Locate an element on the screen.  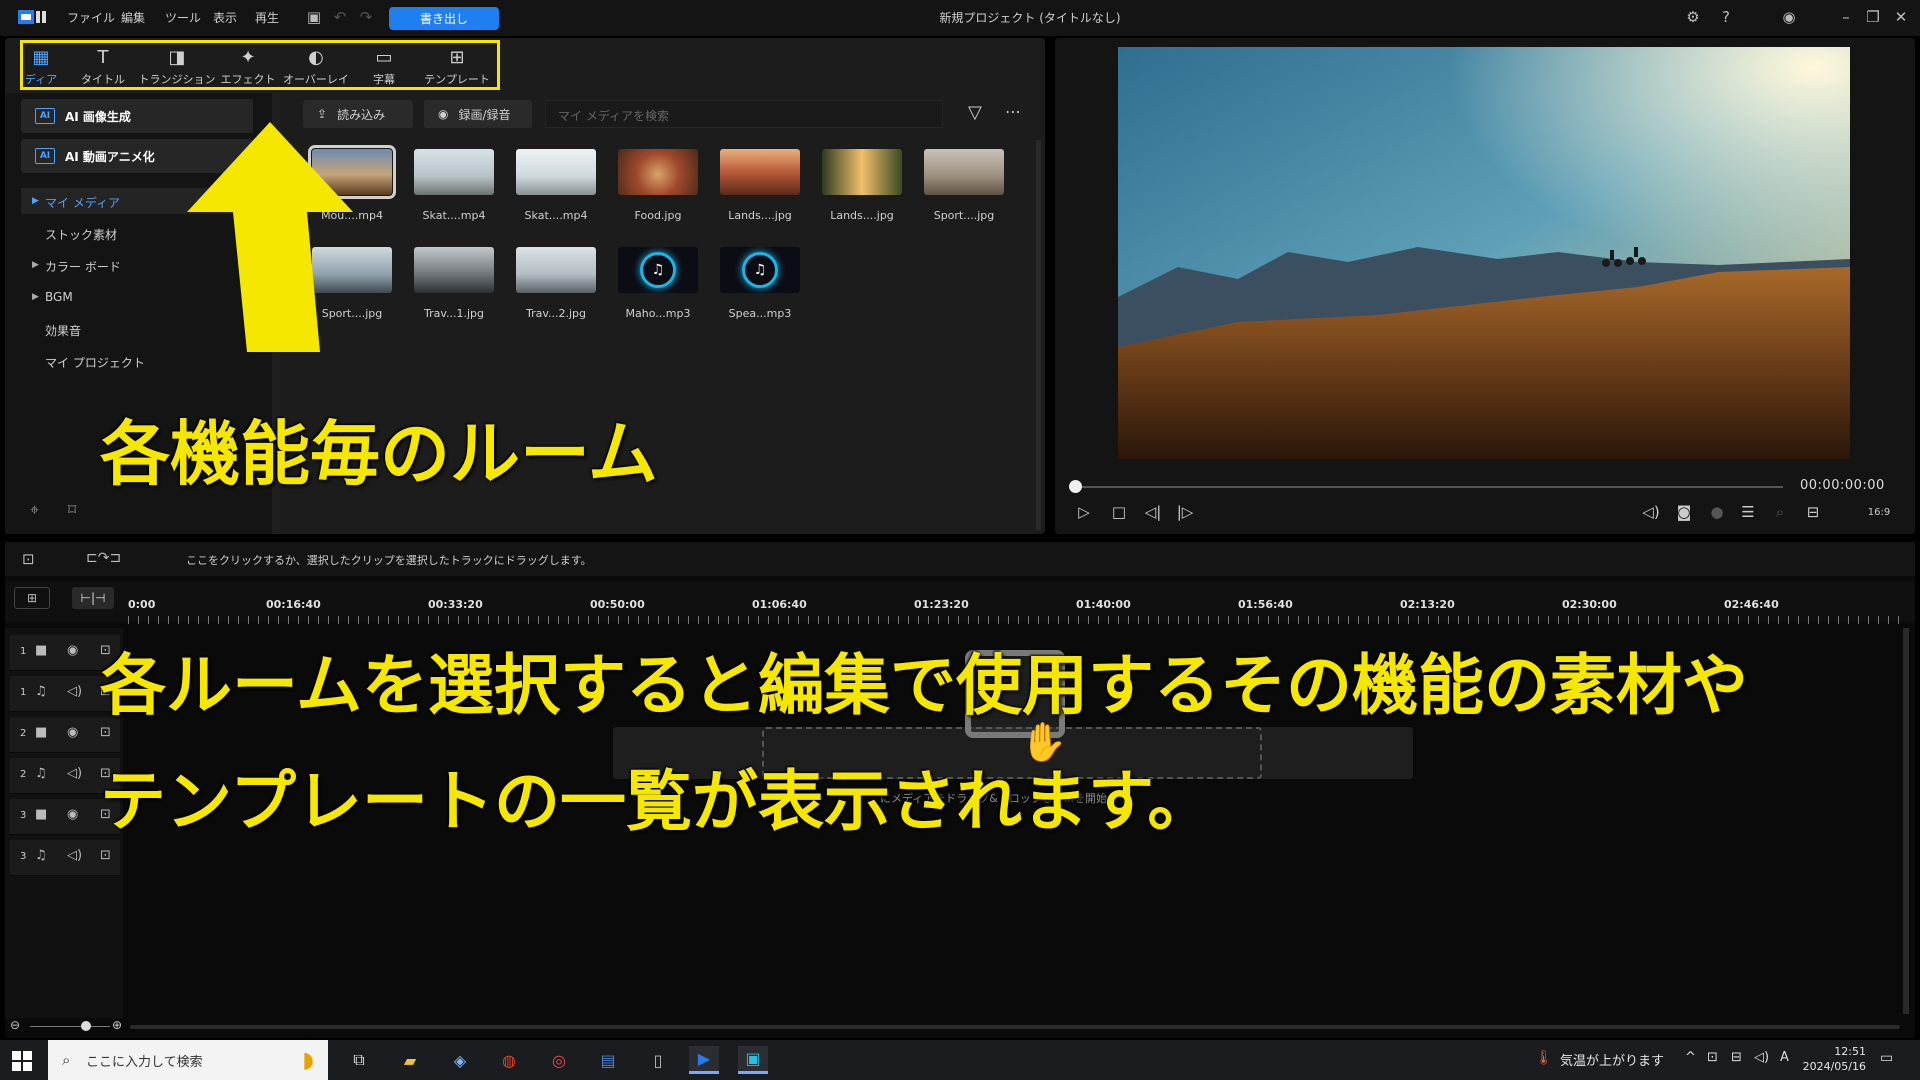
tree-item-color-board: カラー ボード is located at coordinates (83, 266).